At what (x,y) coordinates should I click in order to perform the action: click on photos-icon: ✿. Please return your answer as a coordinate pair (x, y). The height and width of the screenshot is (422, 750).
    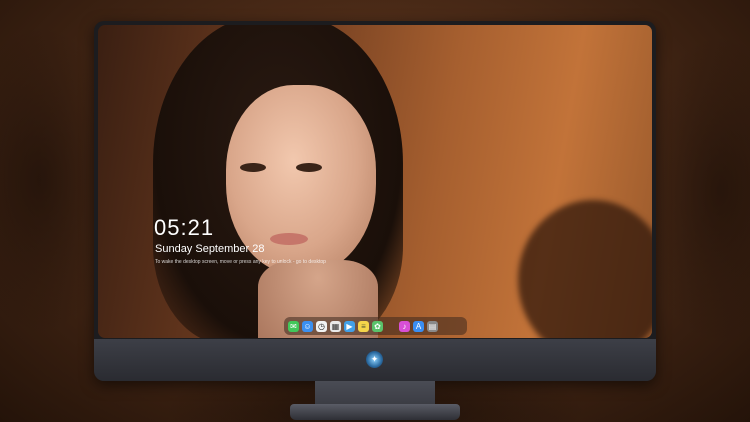
    Looking at the image, I should click on (377, 326).